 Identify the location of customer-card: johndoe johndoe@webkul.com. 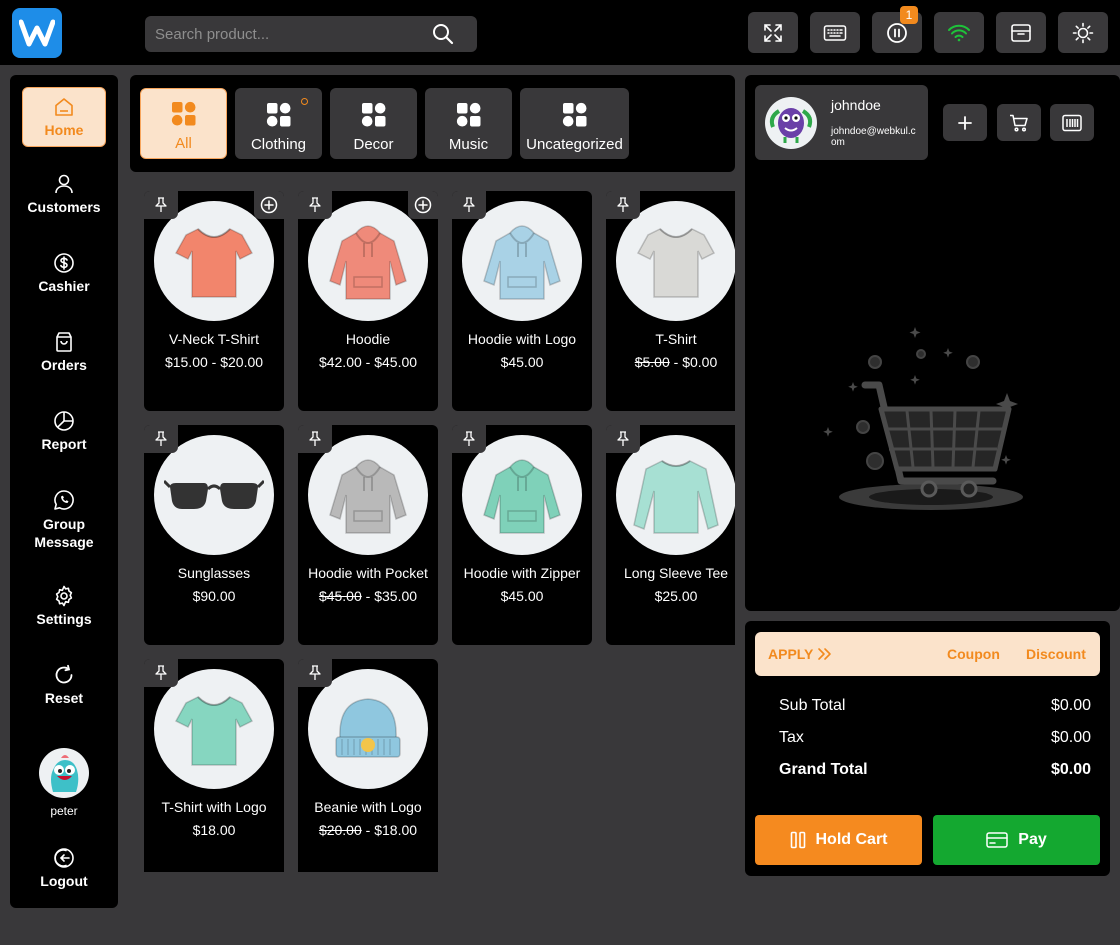
(841, 122).